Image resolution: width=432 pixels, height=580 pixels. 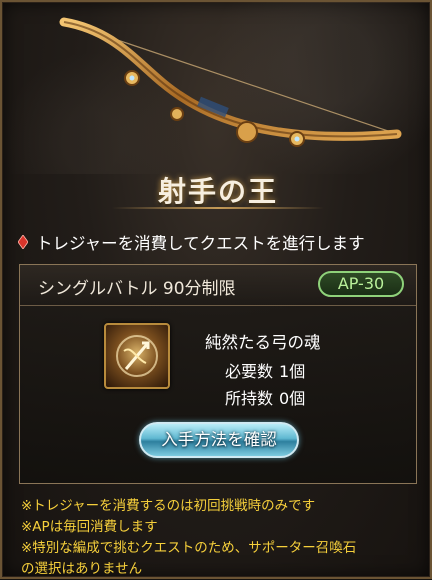 What do you see at coordinates (89, 527) in the screenshot?
I see `note-line: ※APは毎回消費します` at bounding box center [89, 527].